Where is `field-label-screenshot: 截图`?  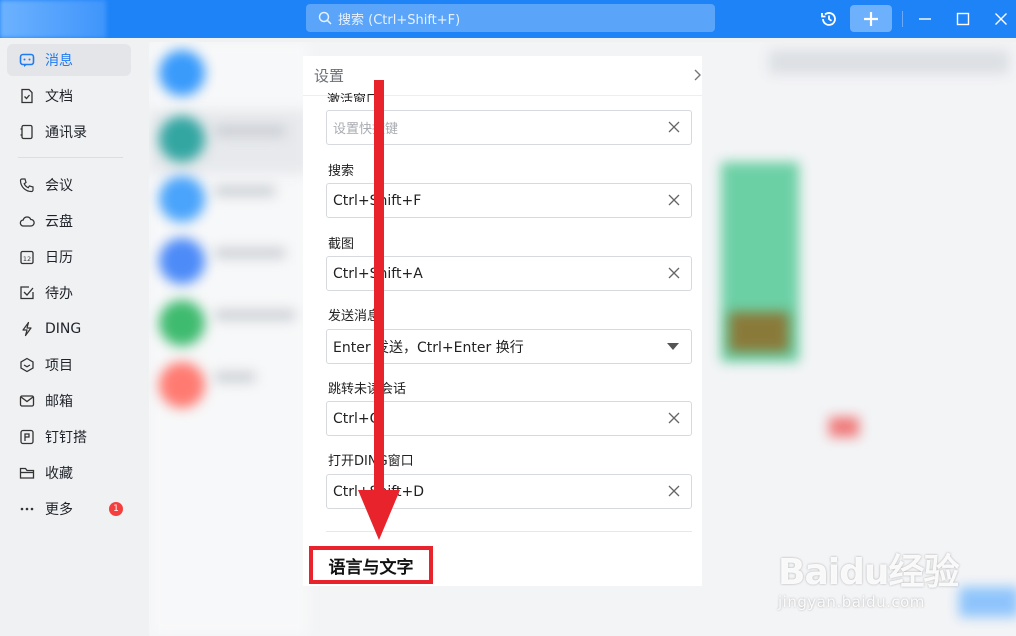 field-label-screenshot: 截图 is located at coordinates (341, 244).